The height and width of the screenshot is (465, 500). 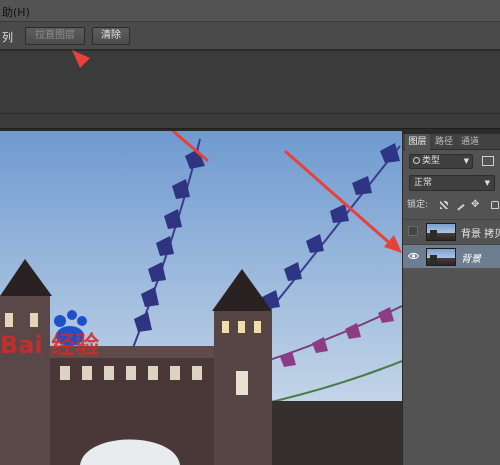 I want to click on tab-paths: 路径, so click(x=444, y=142).